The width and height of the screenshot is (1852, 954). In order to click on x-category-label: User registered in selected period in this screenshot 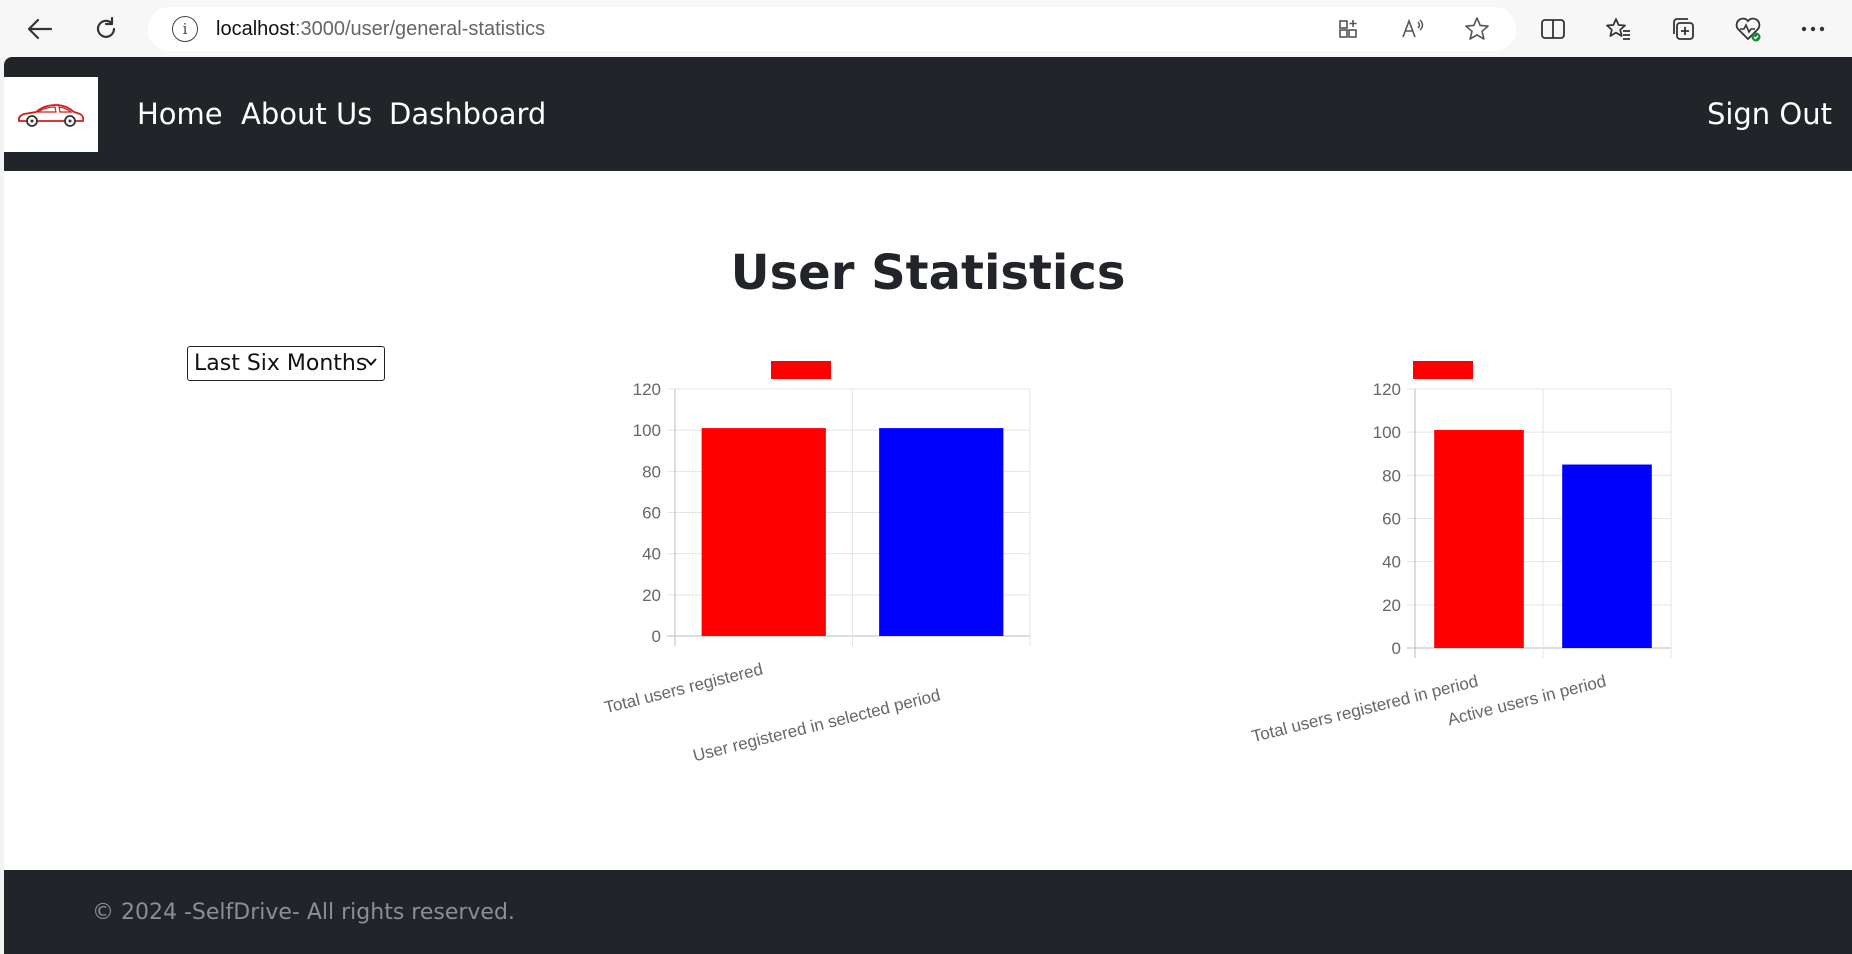, I will do `click(816, 725)`.